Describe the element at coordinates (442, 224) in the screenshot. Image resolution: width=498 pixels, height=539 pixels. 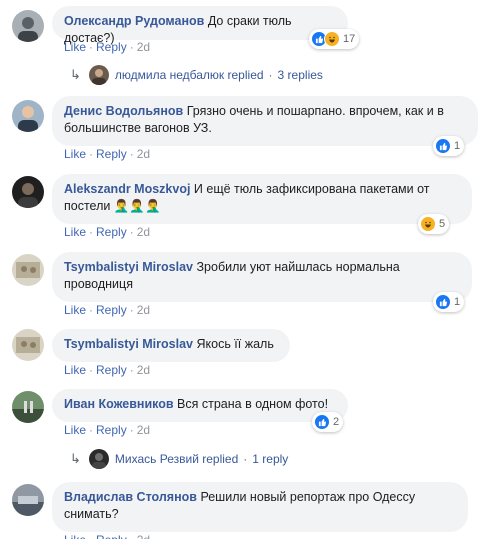
I see `reactions-count: 5` at that location.